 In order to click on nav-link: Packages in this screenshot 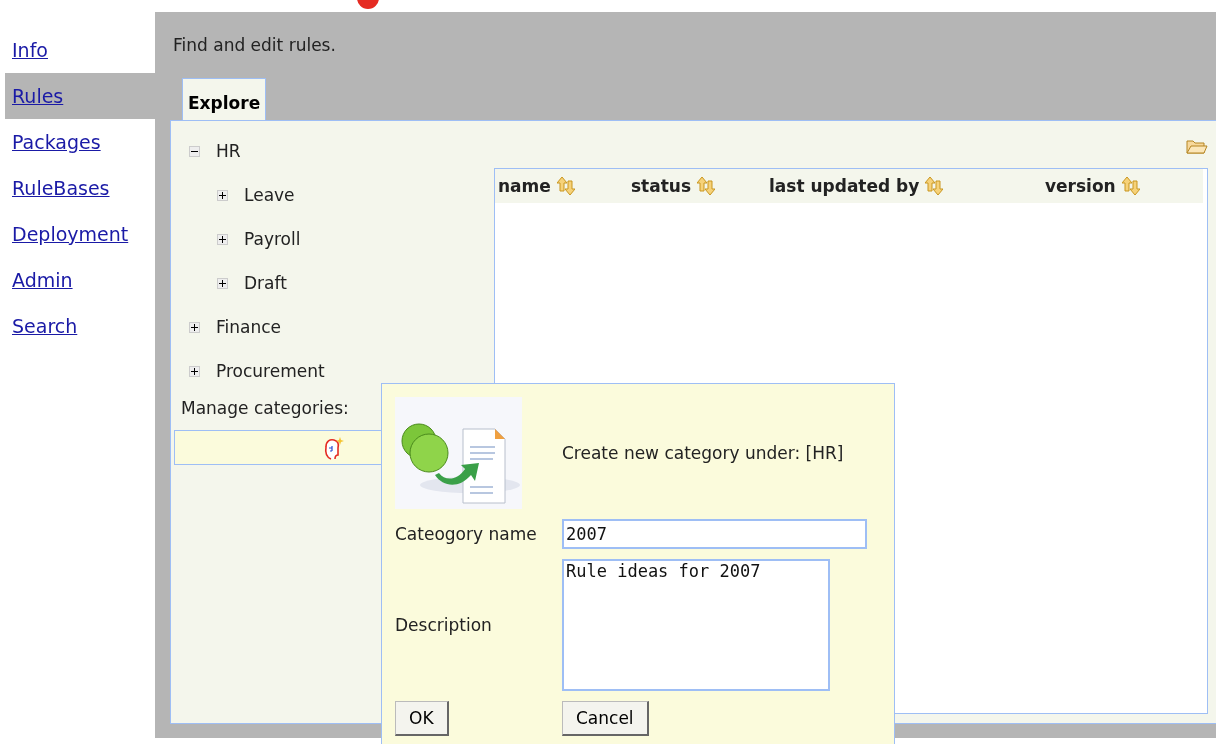, I will do `click(80, 142)`.